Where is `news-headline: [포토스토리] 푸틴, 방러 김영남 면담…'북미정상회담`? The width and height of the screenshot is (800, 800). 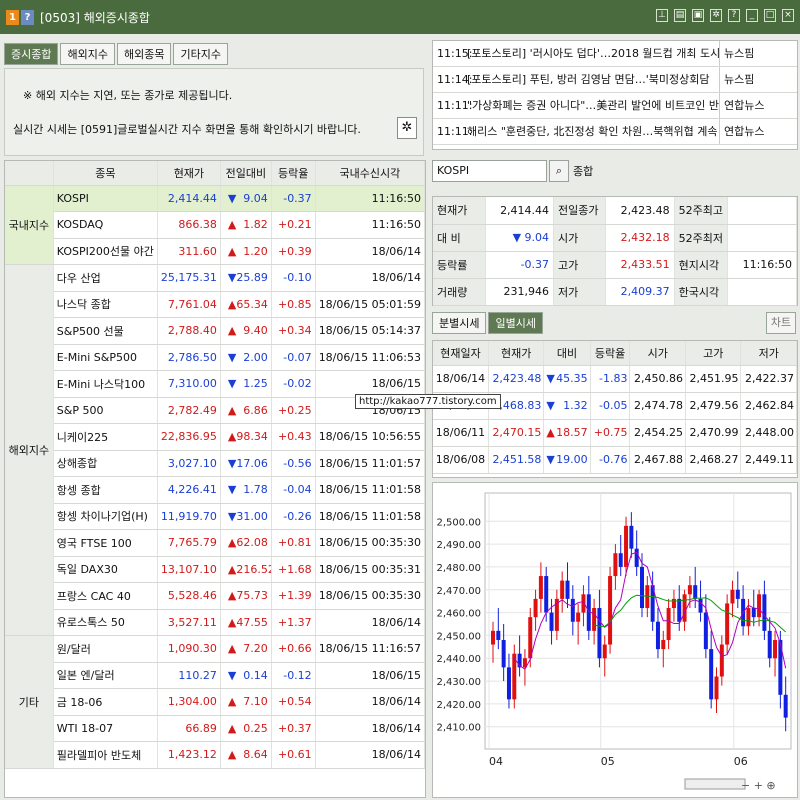
news-headline: [포토스토리] 푸틴, 방러 김영남 면담…'북미정상회담 is located at coordinates (593, 79).